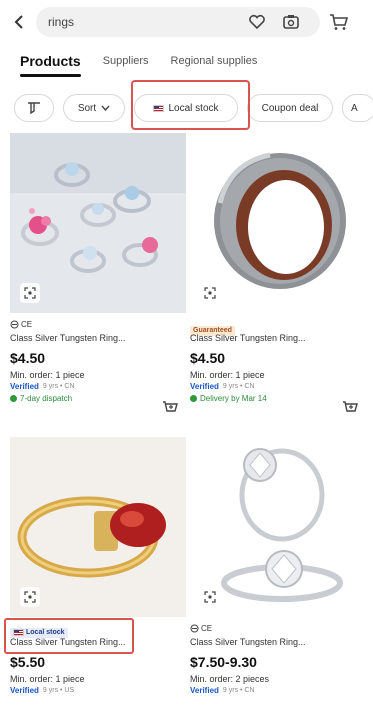 This screenshot has height=722, width=373. I want to click on filter-bar: Sort Local stock Coupon deal A, so click(186, 108).